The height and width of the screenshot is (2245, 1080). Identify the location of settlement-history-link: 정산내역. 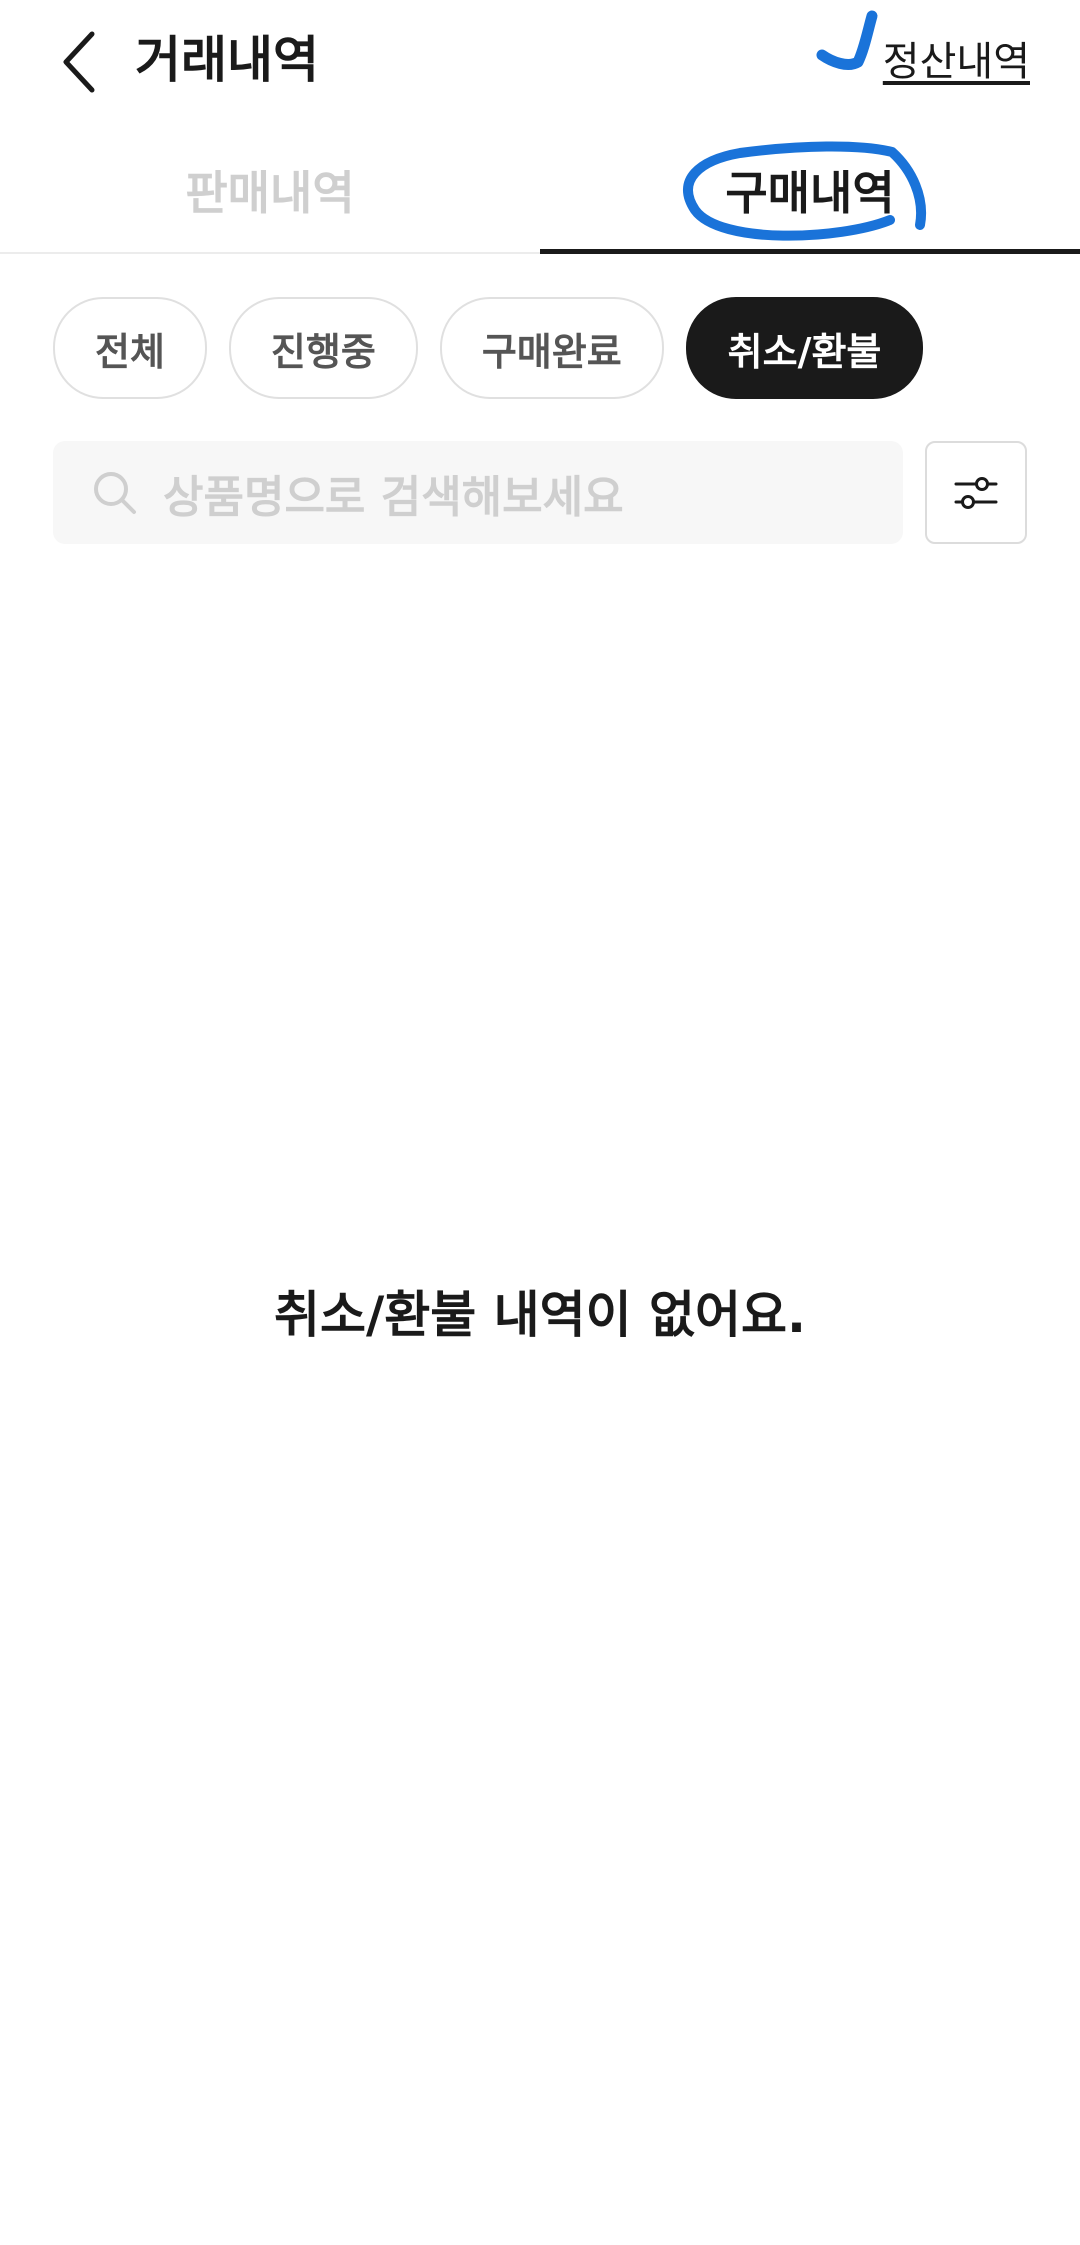
(956, 62).